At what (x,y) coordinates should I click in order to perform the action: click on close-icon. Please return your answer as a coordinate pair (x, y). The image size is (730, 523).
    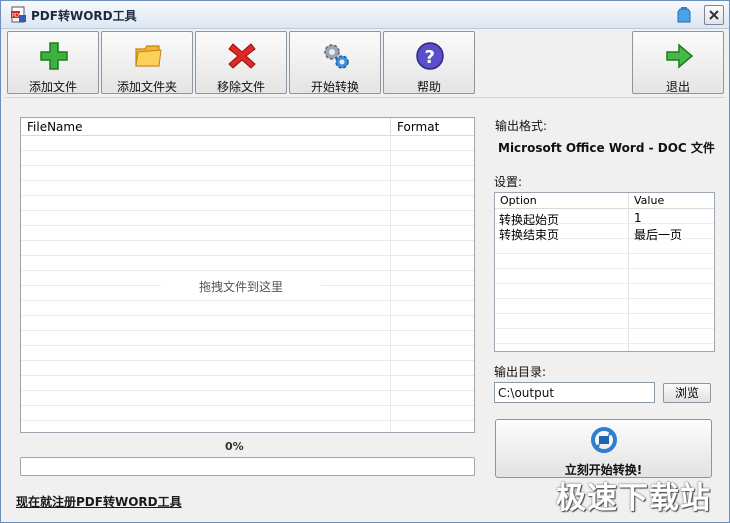
    Looking at the image, I should click on (714, 15).